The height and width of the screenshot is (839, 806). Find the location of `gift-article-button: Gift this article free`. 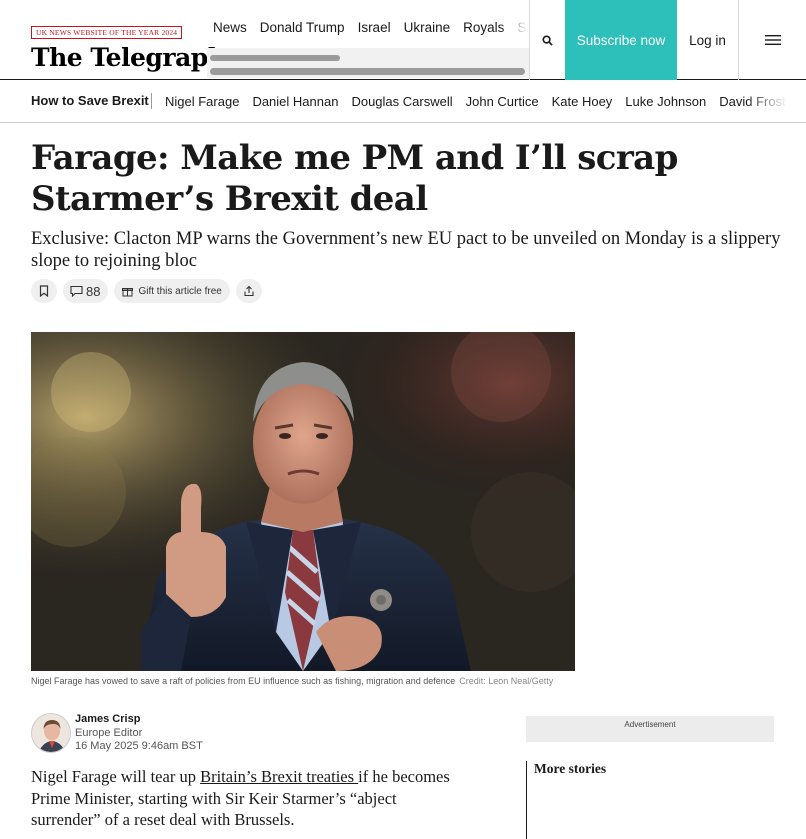

gift-article-button: Gift this article free is located at coordinates (172, 291).